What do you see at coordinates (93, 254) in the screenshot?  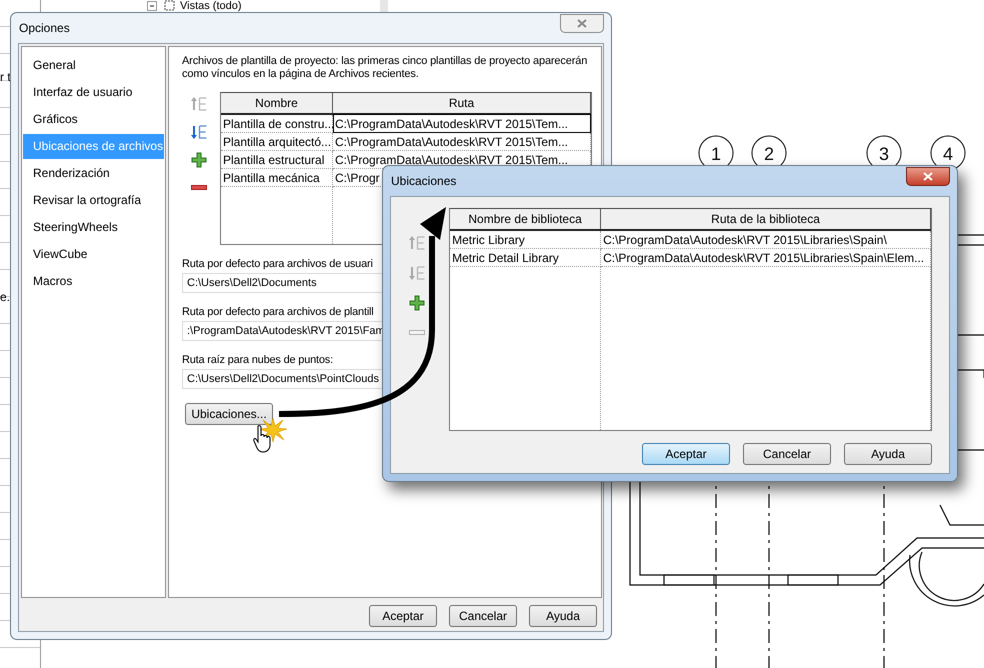 I see `sidebar-item: ViewCube` at bounding box center [93, 254].